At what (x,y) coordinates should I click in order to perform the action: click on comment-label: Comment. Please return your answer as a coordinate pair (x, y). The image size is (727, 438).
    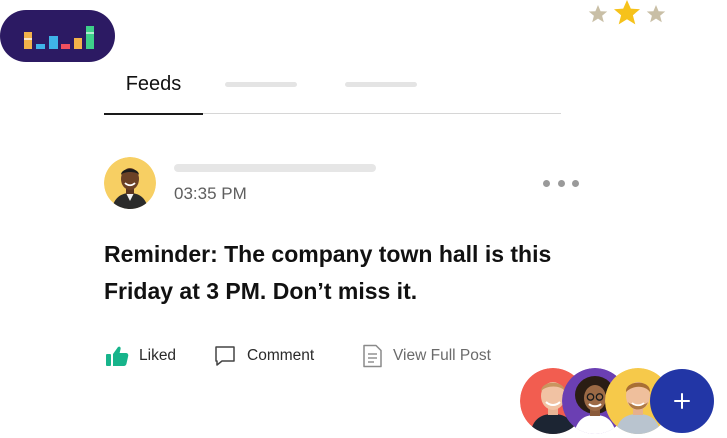
    Looking at the image, I should click on (281, 355).